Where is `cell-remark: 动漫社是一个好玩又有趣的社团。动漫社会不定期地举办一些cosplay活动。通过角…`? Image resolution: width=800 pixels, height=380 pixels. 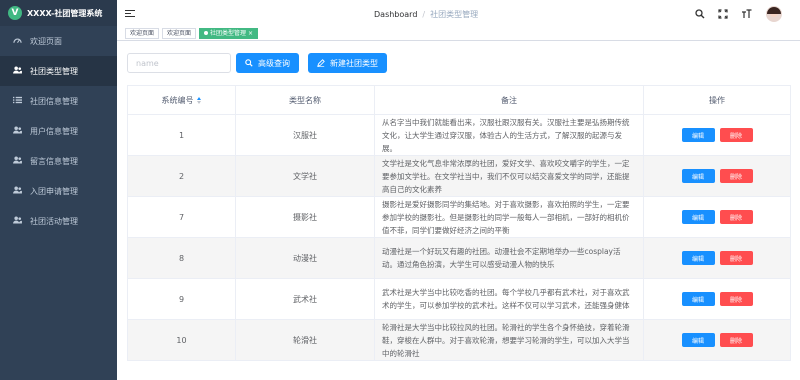
cell-remark: 动漫社是一个好玩又有趣的社团。动漫社会不定期地举办一些cosplay活动。通过角… is located at coordinates (509, 258).